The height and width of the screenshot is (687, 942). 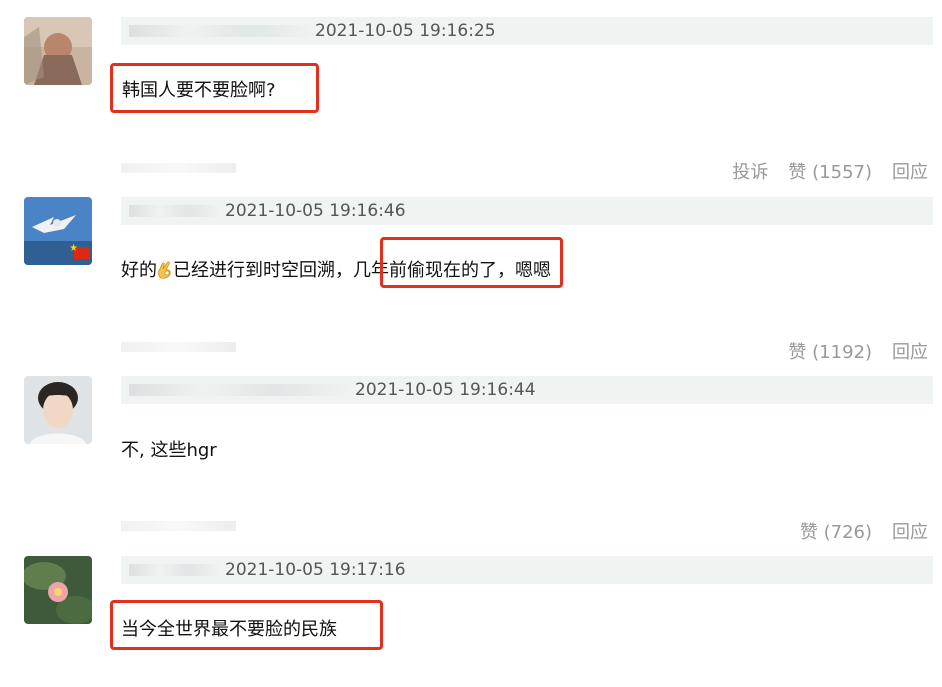 What do you see at coordinates (830, 351) in the screenshot?
I see `like-button: 赞 (1192)` at bounding box center [830, 351].